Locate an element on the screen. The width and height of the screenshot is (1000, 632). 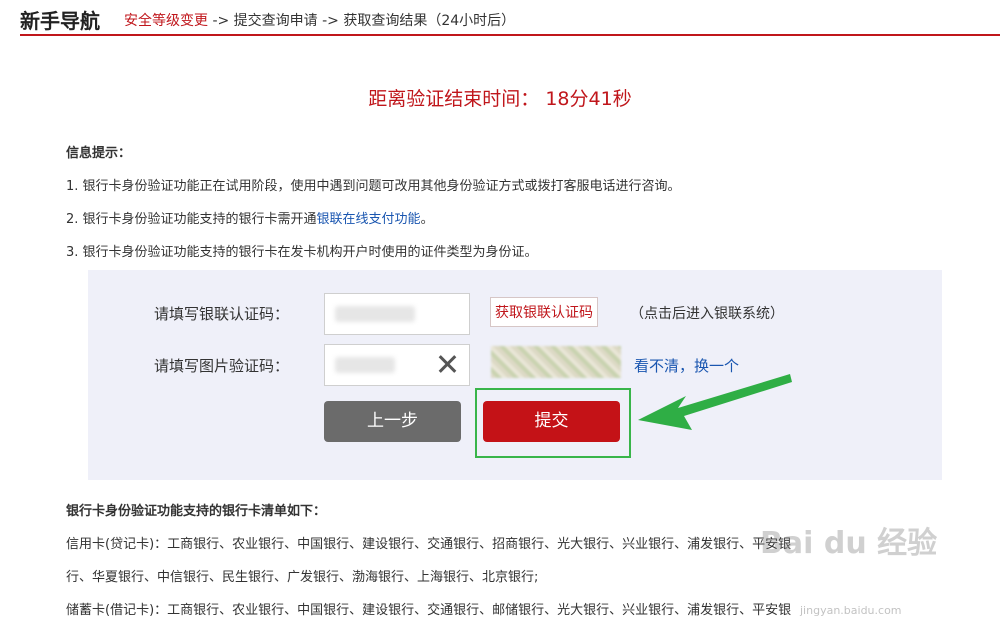
countdown-label: 距离验证结束时间： is located at coordinates (454, 99).